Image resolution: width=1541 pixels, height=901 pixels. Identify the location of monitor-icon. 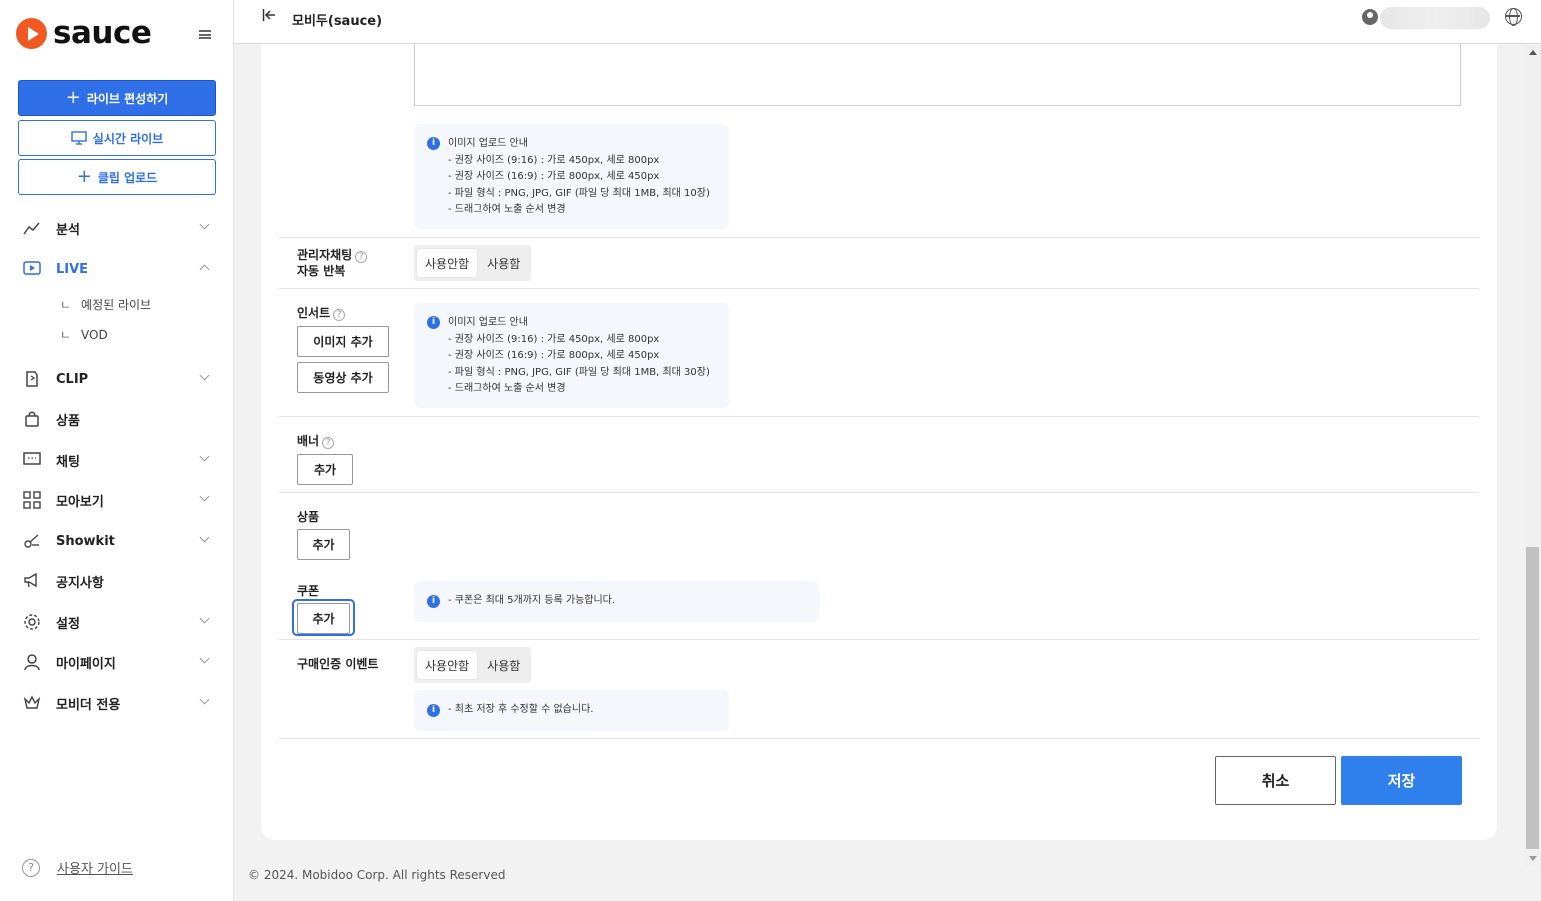
(79, 138).